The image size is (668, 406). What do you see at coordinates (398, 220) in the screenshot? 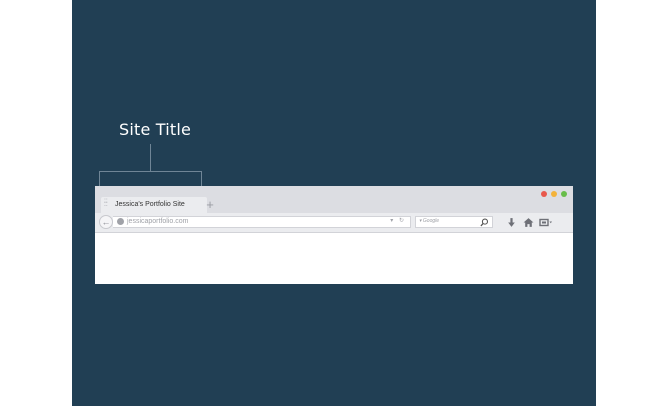
I see `address-bar-controls: ▾ ↻` at bounding box center [398, 220].